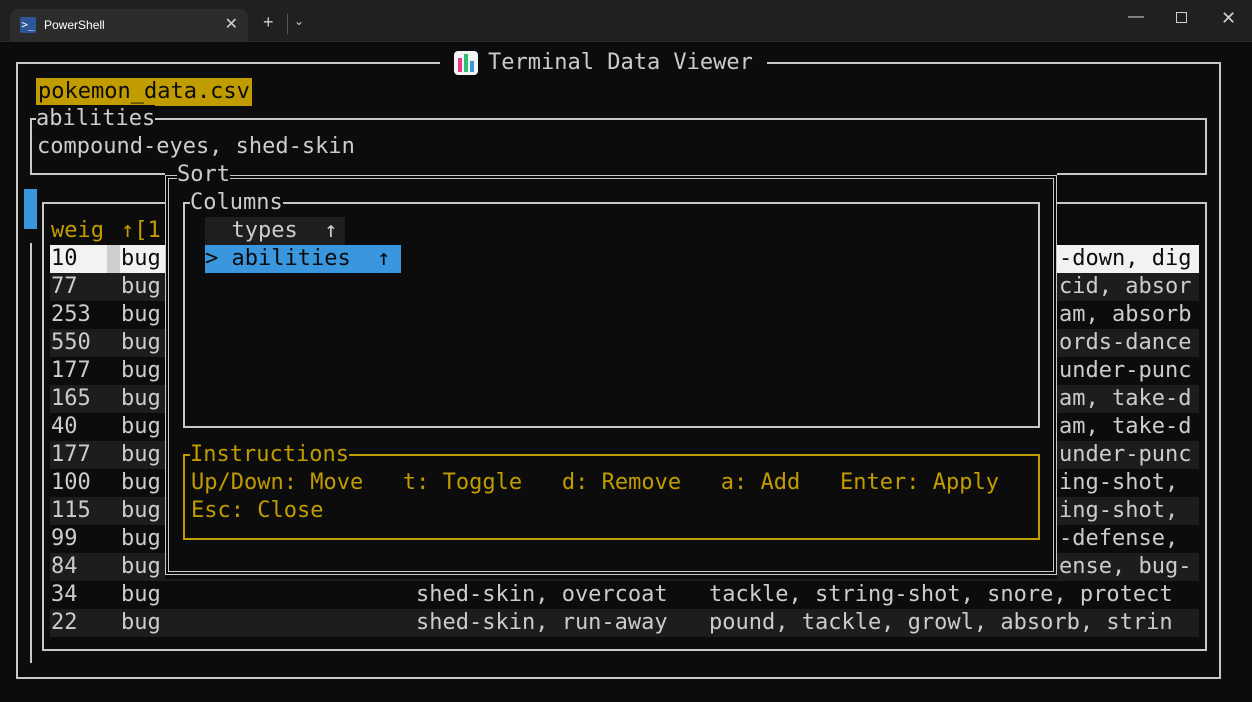  What do you see at coordinates (1136, 17) in the screenshot?
I see `minimize-button: —` at bounding box center [1136, 17].